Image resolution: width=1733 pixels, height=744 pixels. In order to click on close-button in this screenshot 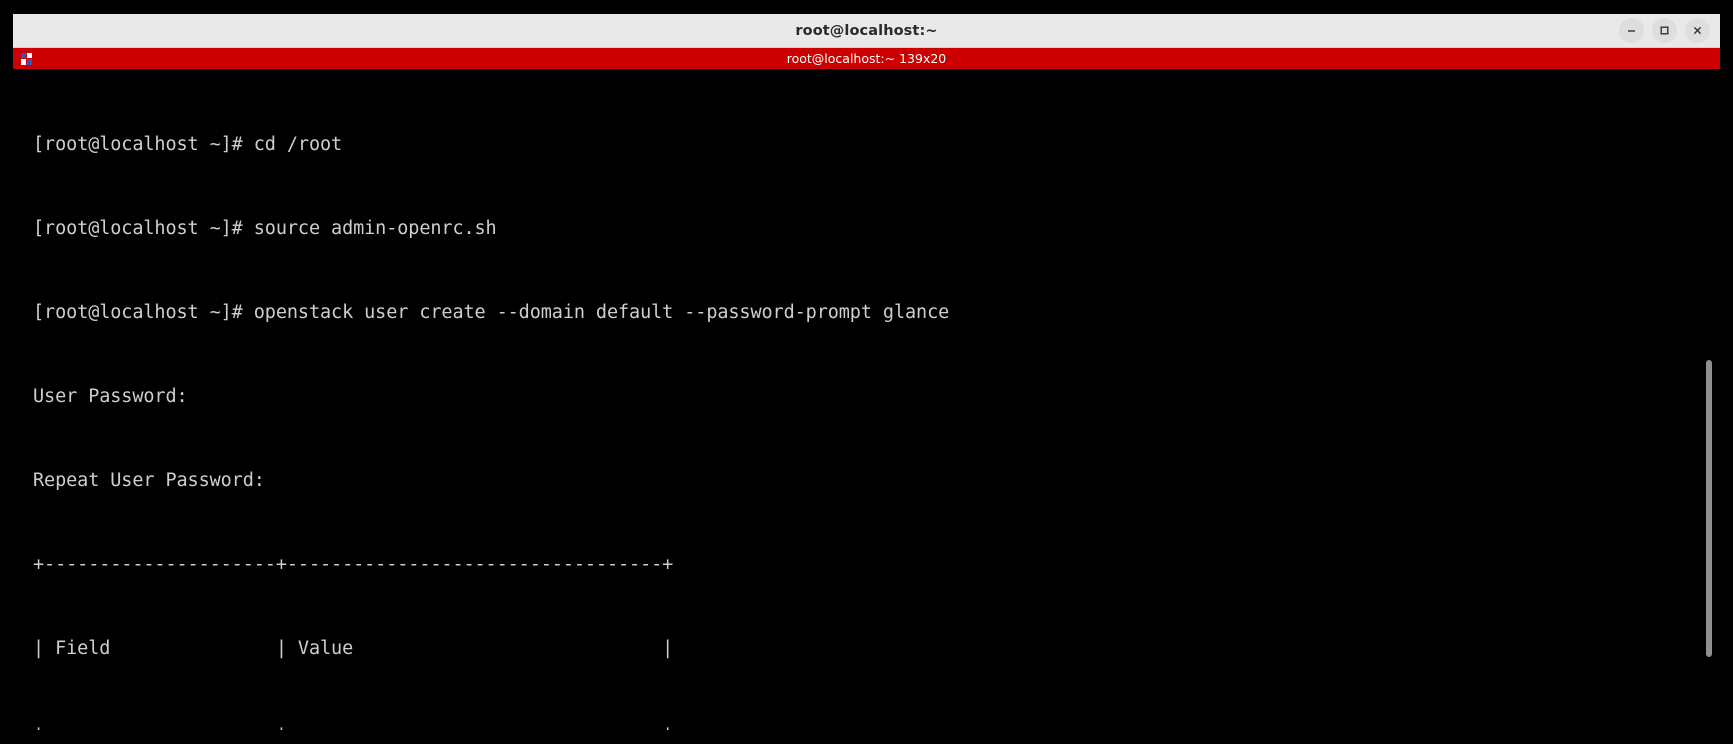, I will do `click(1697, 30)`.